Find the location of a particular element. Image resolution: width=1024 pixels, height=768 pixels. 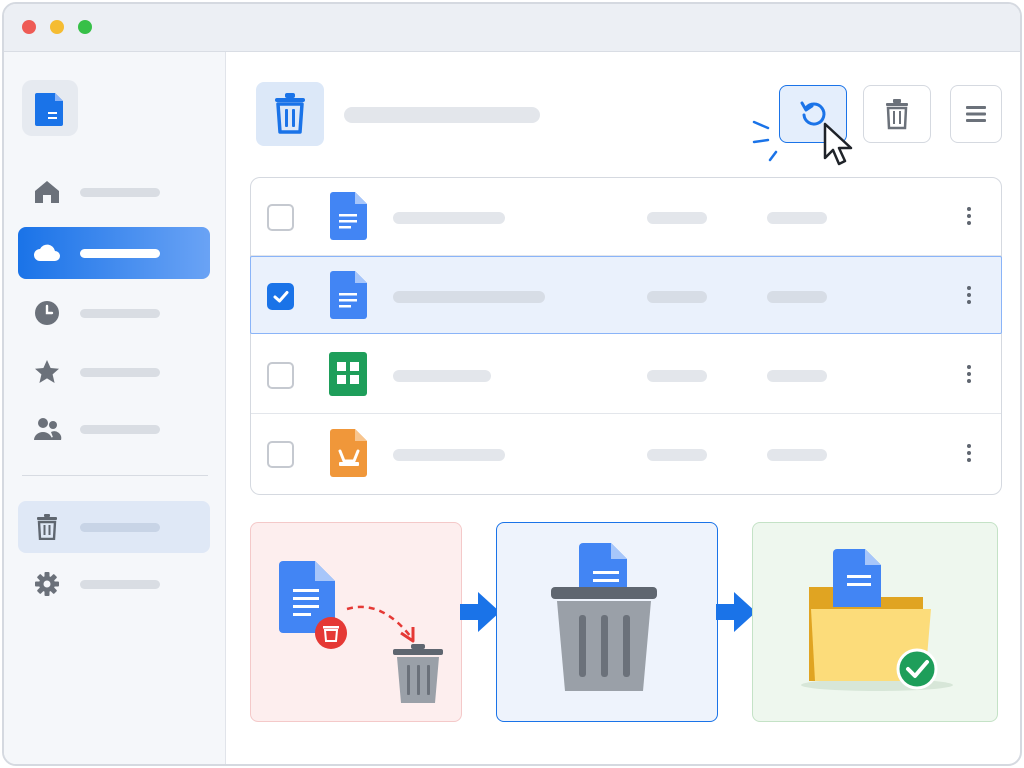

minimize-window-button is located at coordinates (57, 27).